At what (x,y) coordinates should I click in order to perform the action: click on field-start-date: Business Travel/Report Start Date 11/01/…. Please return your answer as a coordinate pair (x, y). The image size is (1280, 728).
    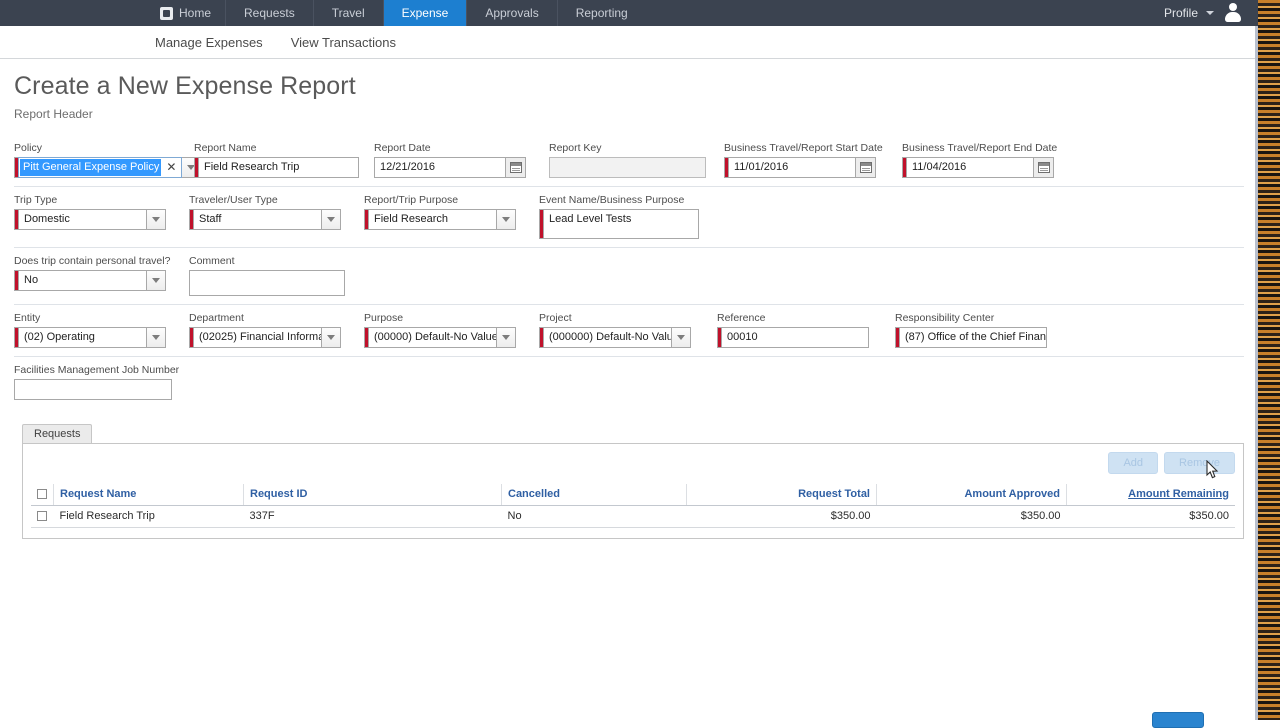
    Looking at the image, I should click on (813, 160).